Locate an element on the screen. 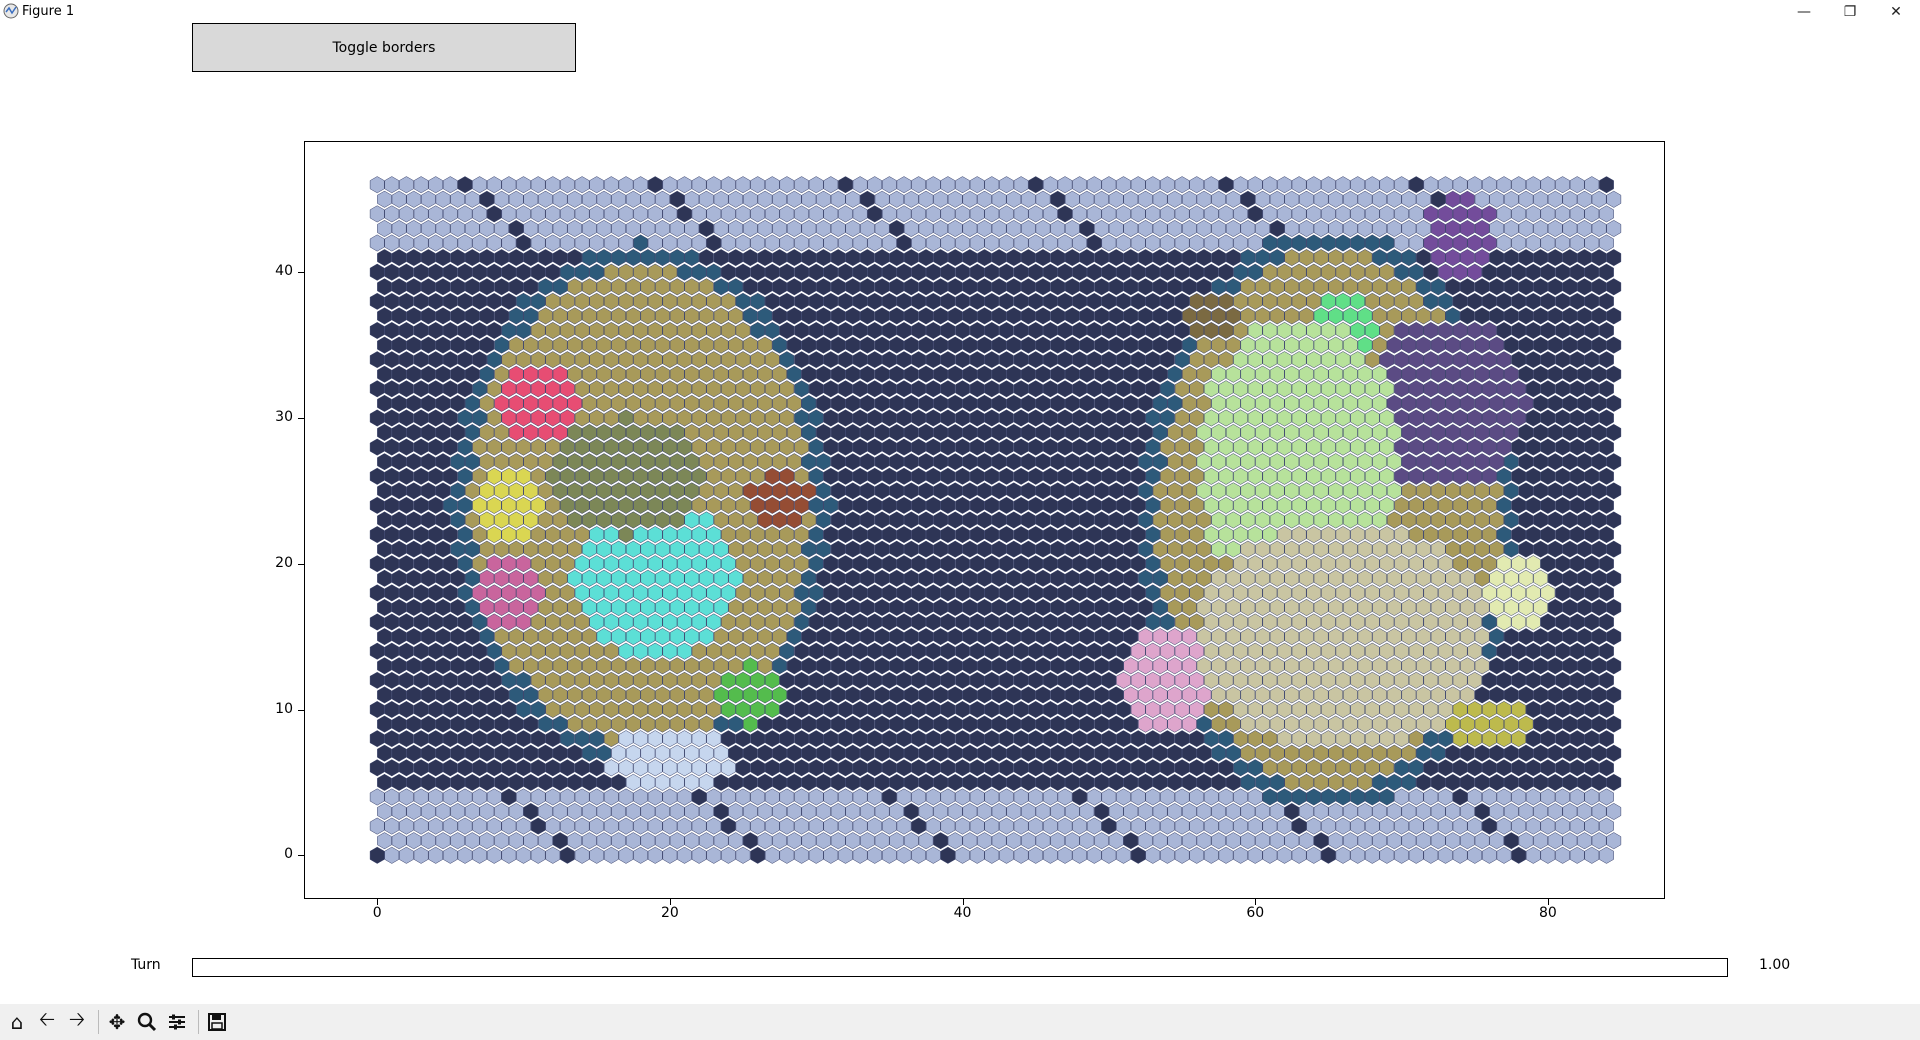 Image resolution: width=1920 pixels, height=1040 pixels. forward-arrow-icon: 🡢 is located at coordinates (77, 1021).